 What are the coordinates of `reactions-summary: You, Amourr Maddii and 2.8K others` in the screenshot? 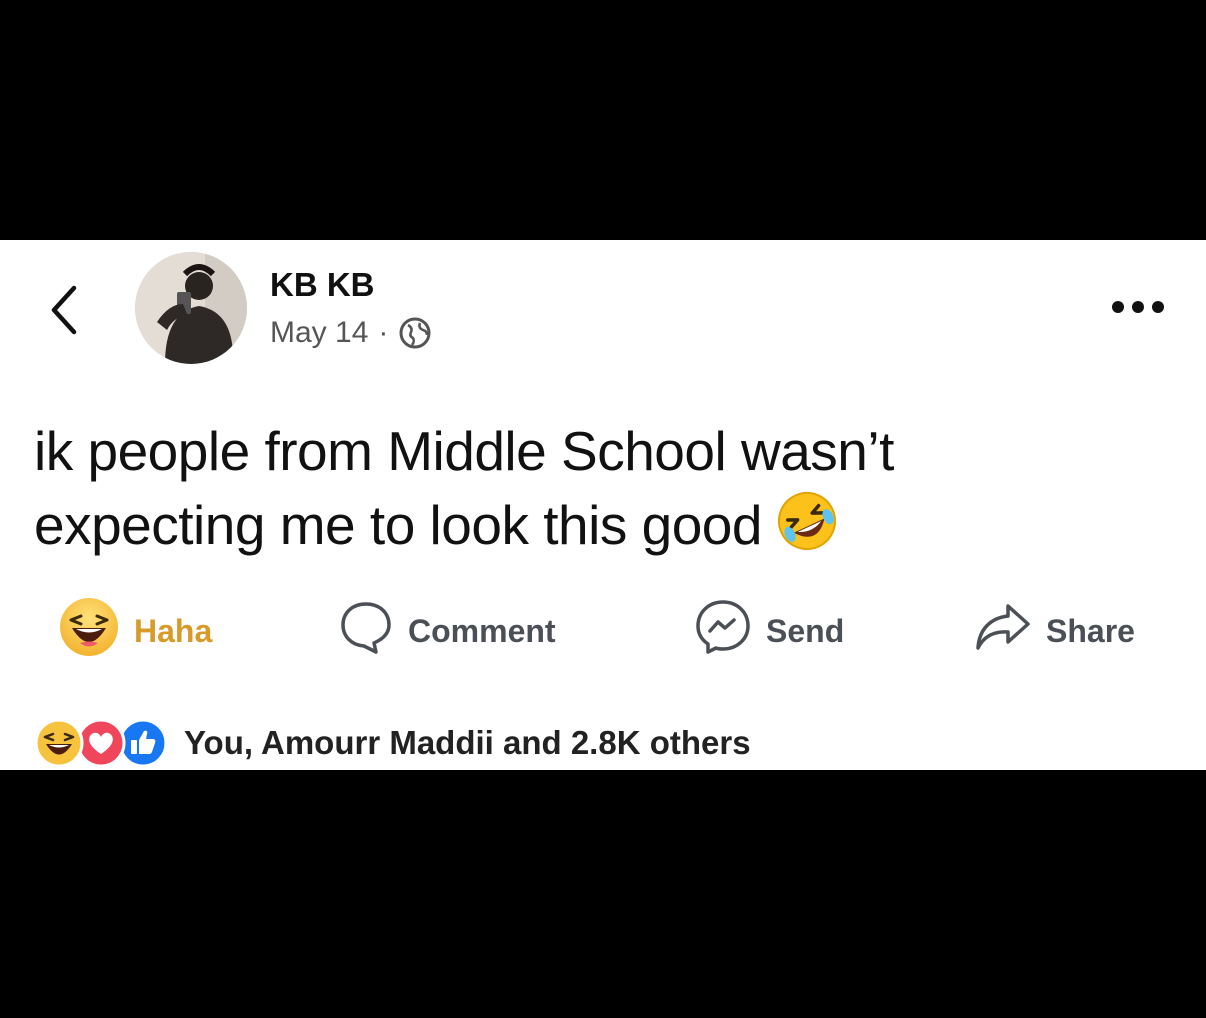 It's located at (392, 743).